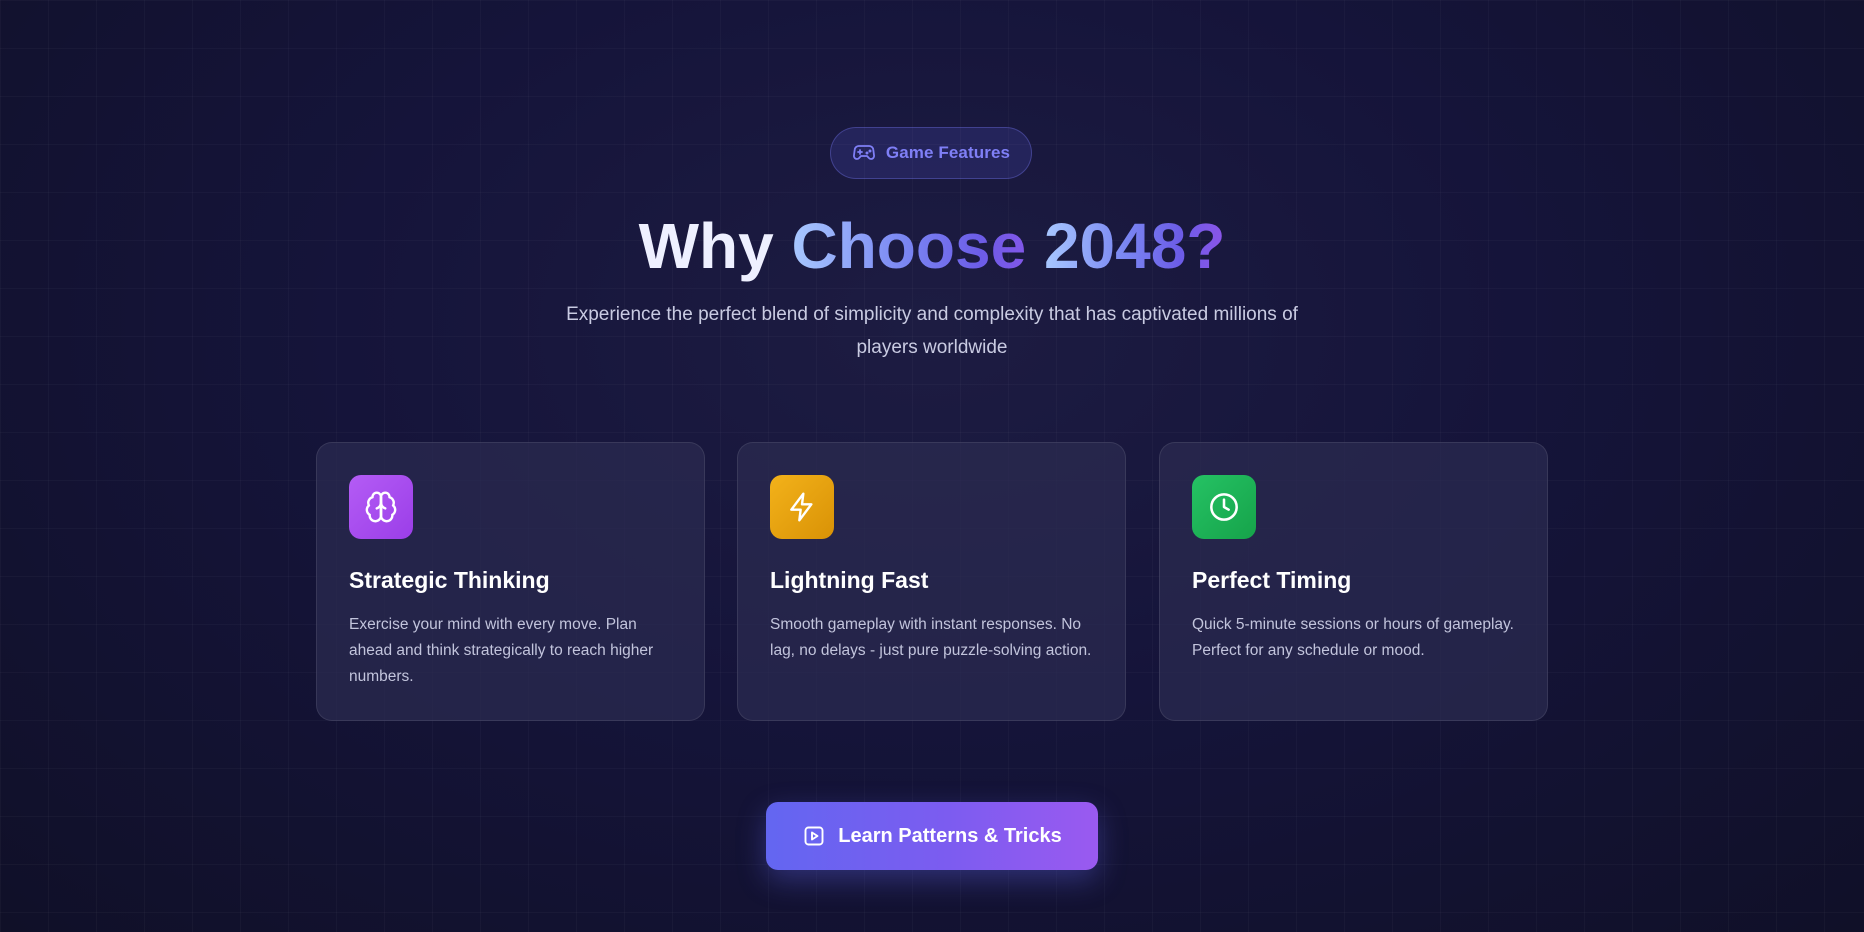 The height and width of the screenshot is (932, 1864). Describe the element at coordinates (864, 153) in the screenshot. I see `gamepad-icon` at that location.